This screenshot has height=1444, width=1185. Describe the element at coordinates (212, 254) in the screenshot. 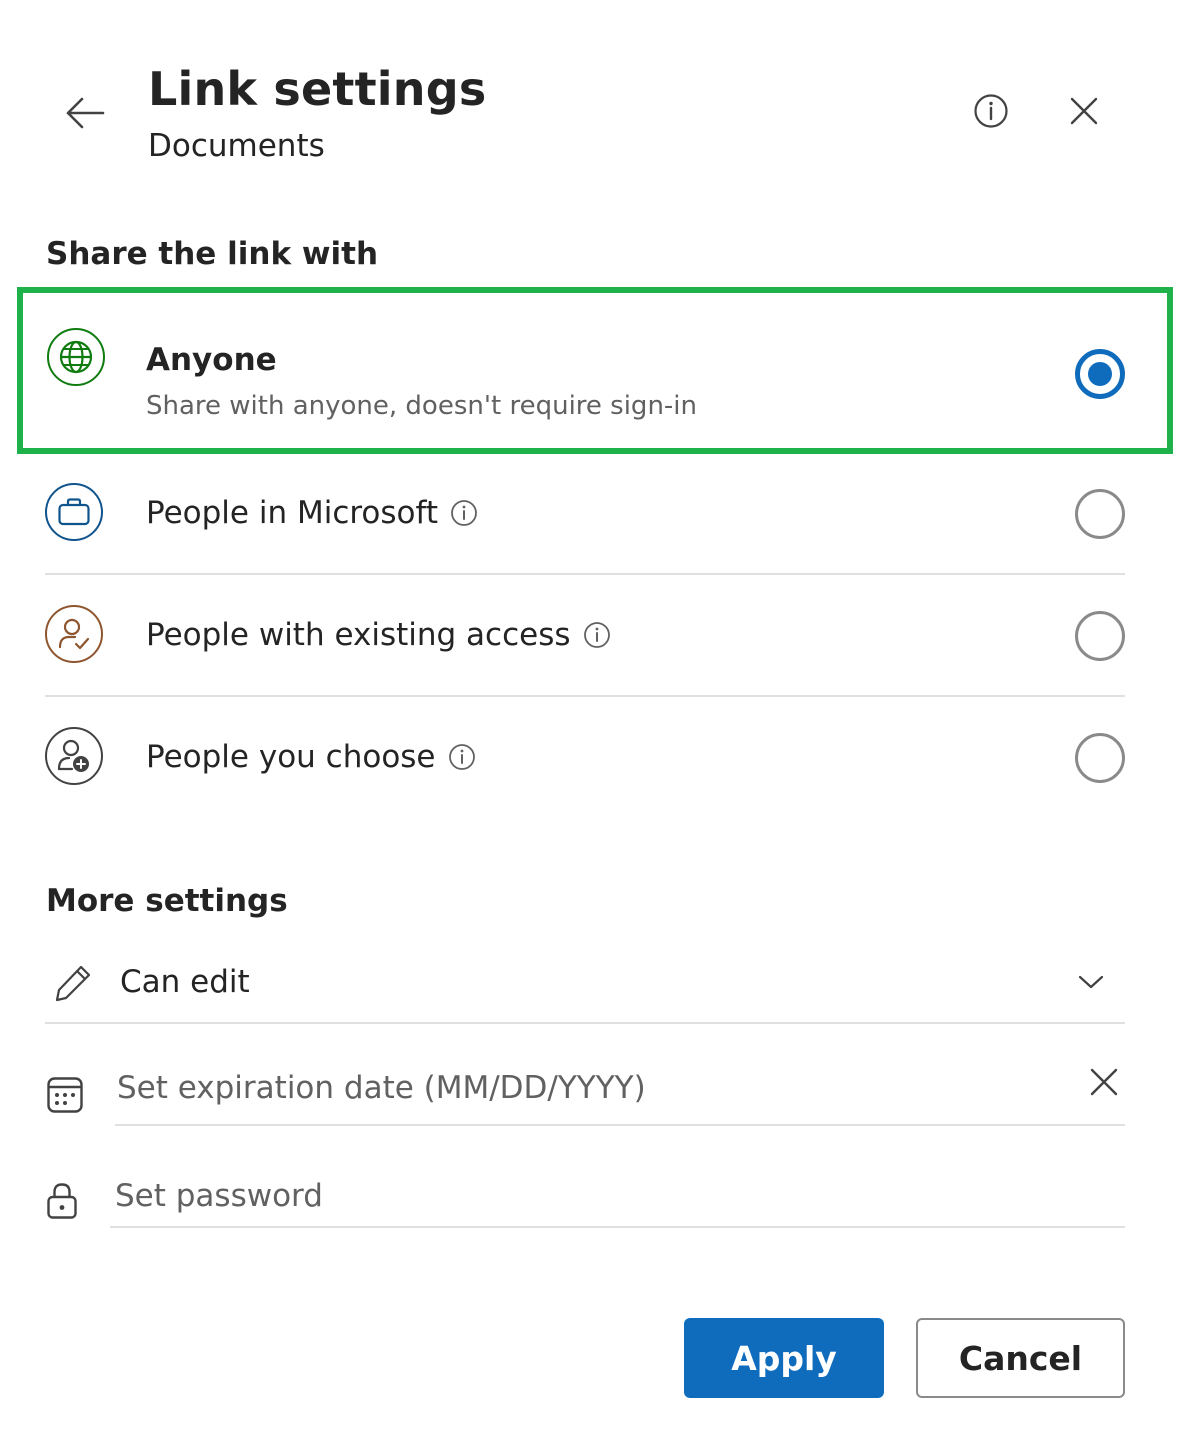

I see `share-section-title: Share the link with` at that location.